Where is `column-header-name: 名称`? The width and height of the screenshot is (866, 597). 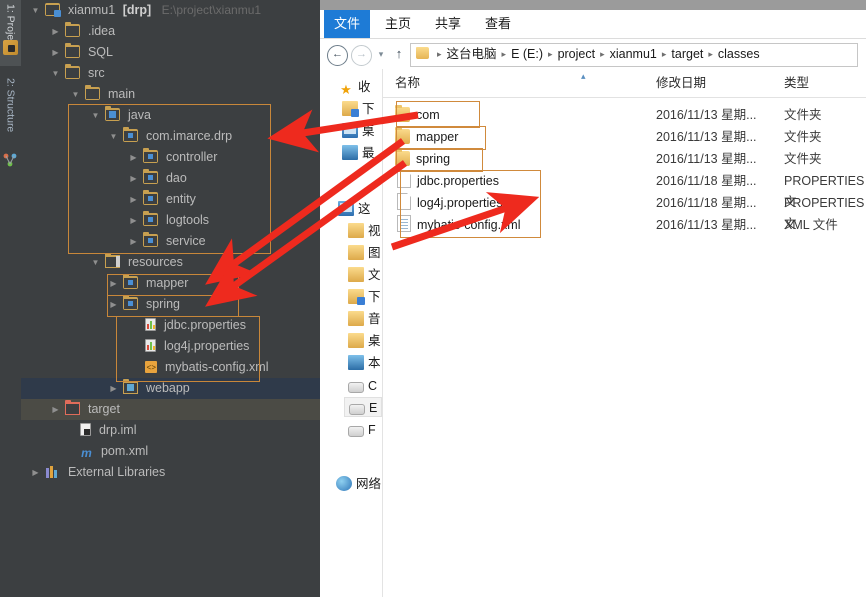
column-header-name: 名称 is located at coordinates (407, 83).